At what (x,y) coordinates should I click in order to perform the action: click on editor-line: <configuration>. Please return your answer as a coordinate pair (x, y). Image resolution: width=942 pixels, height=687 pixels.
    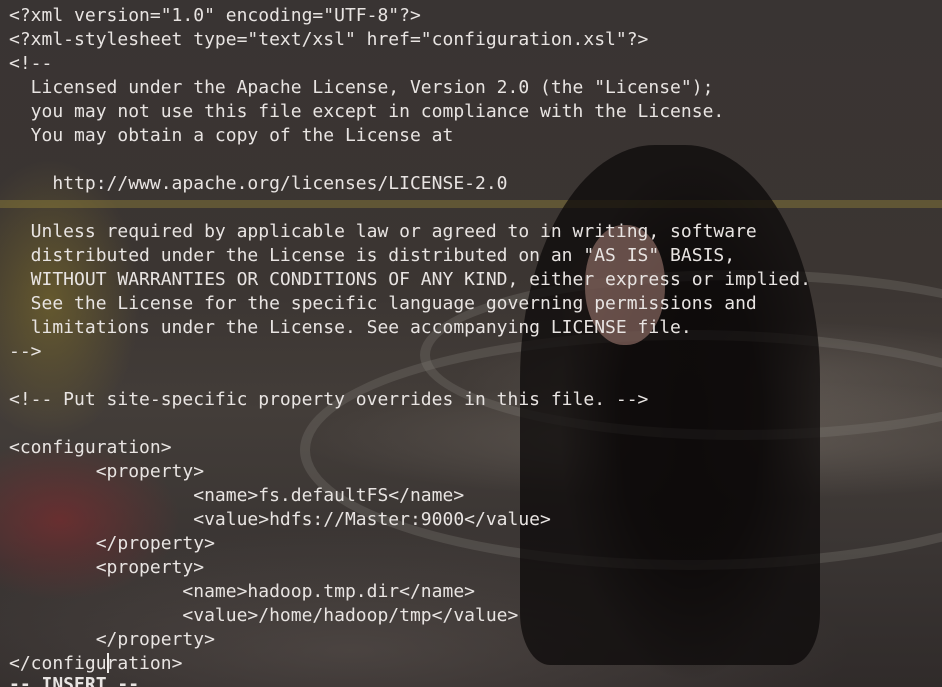
    Looking at the image, I should click on (475, 448).